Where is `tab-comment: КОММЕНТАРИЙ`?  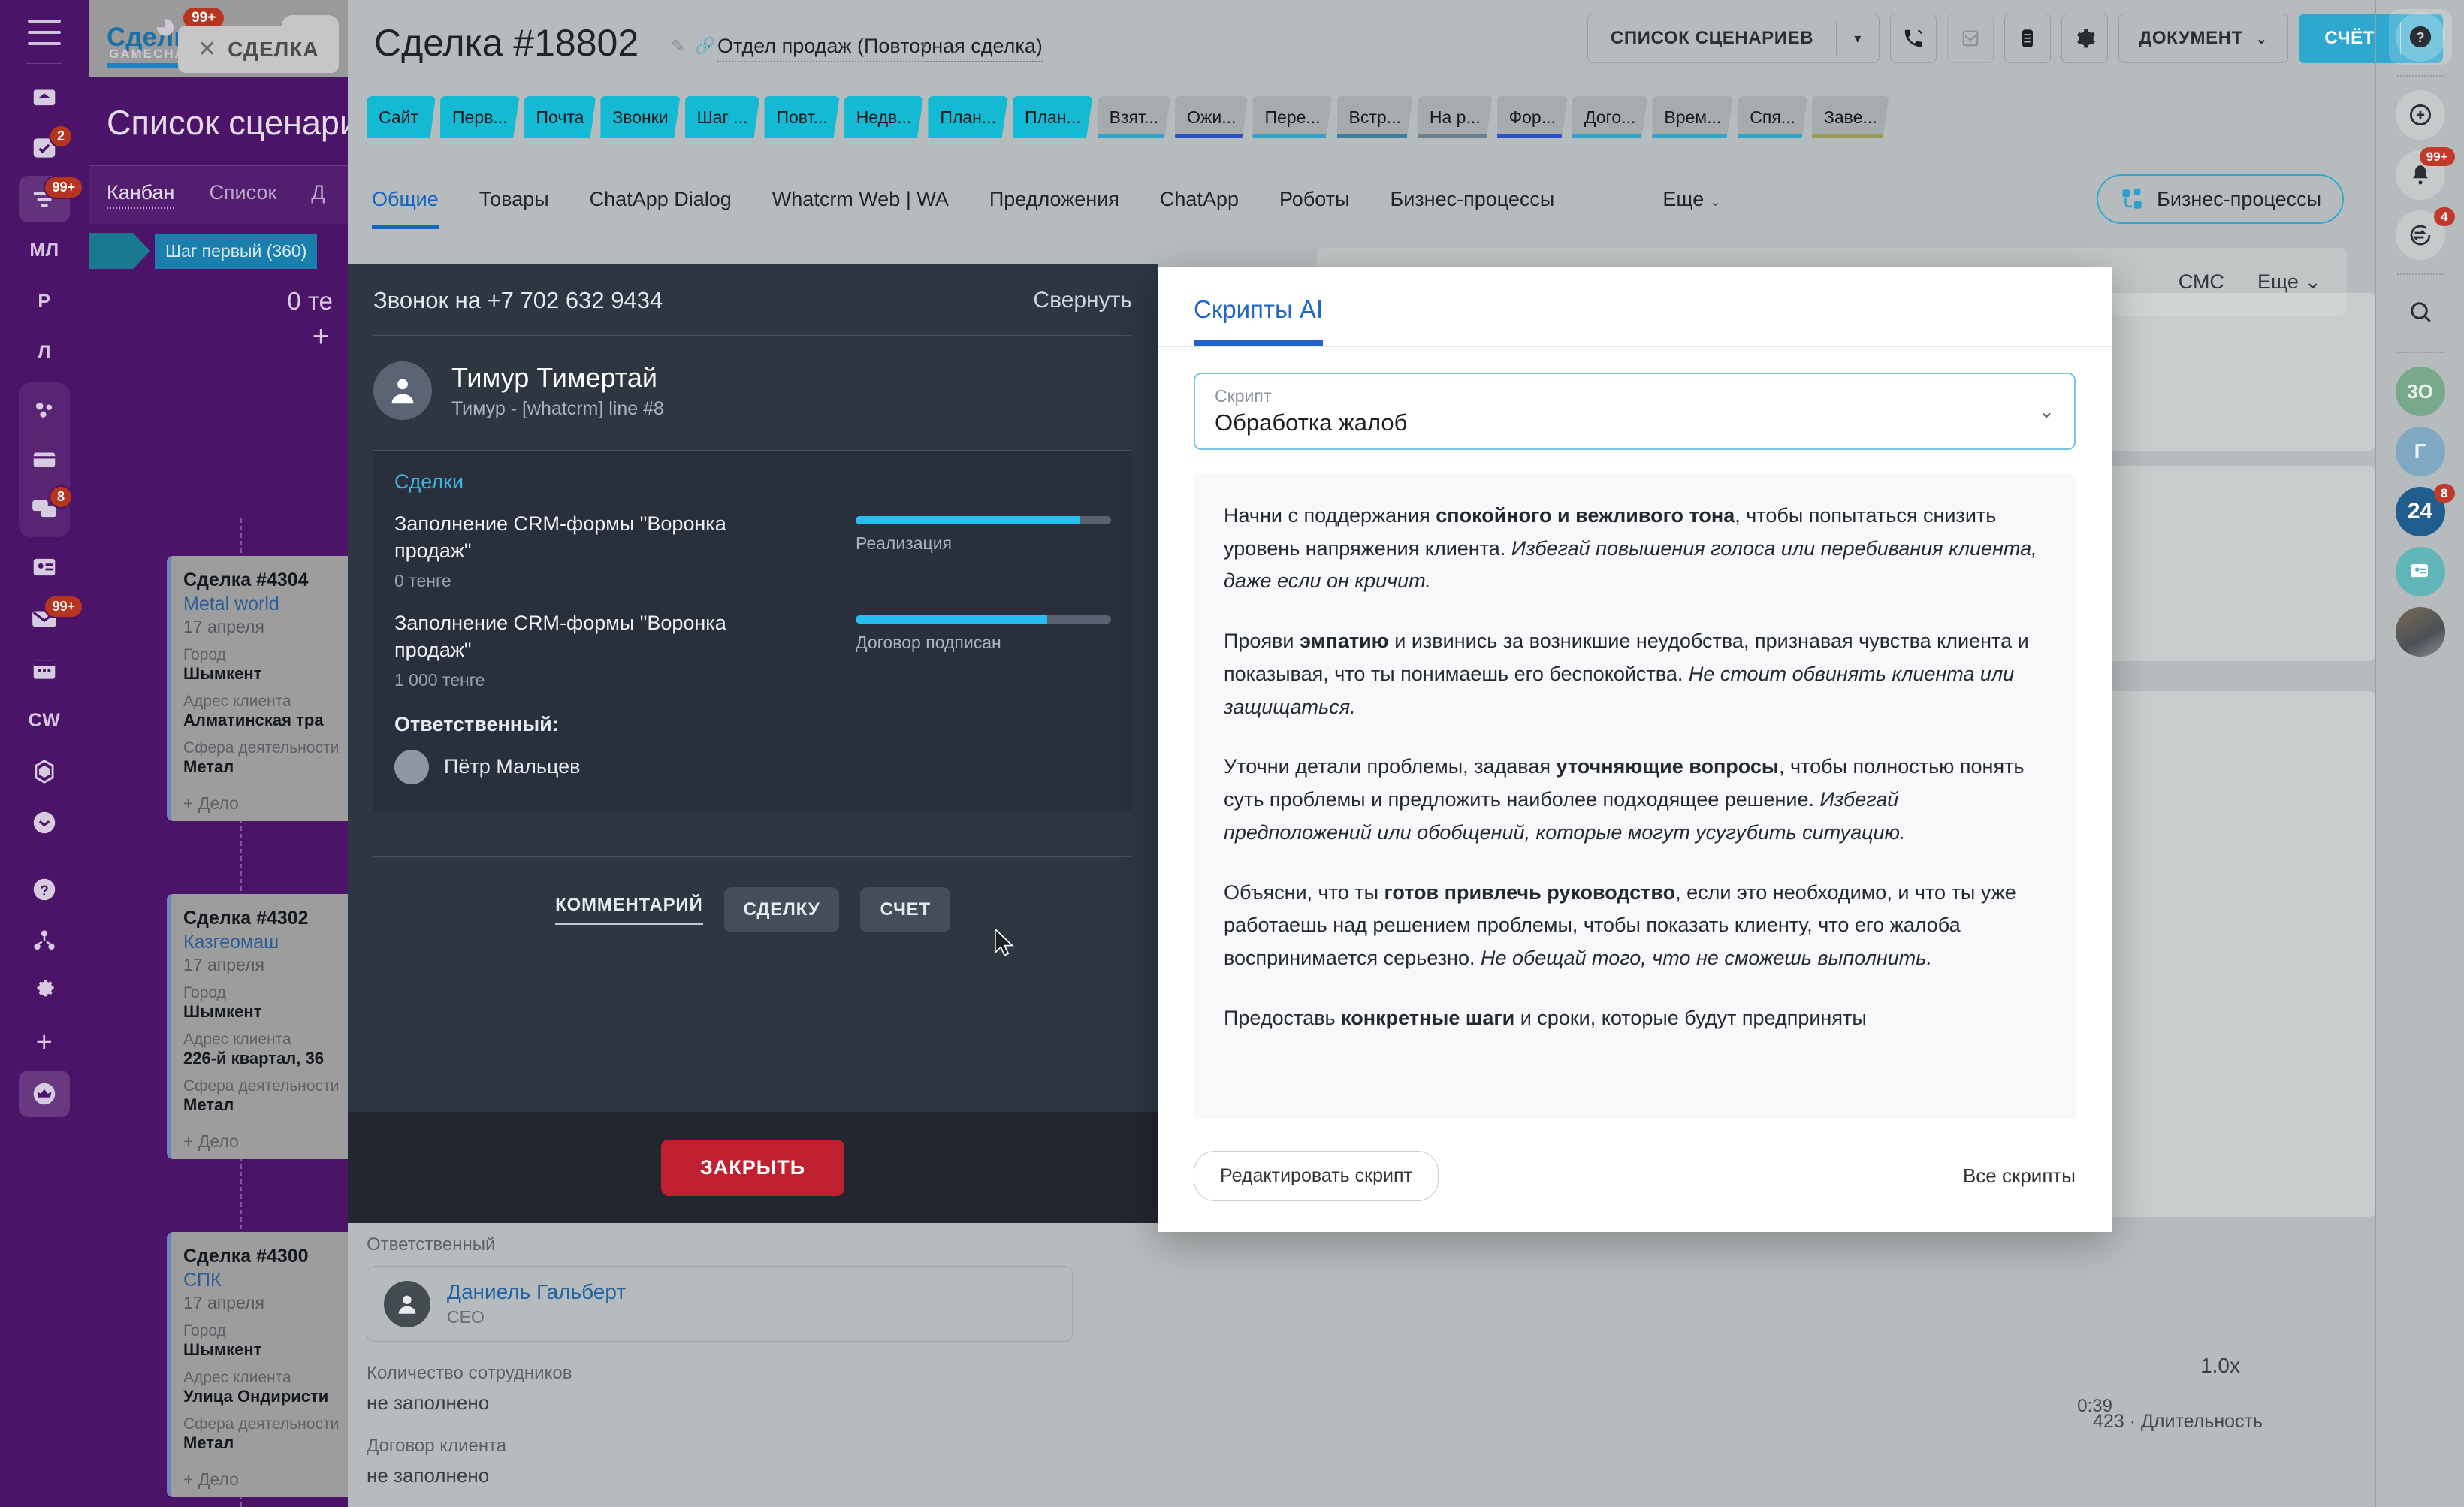 tab-comment: КОММЕНТАРИЙ is located at coordinates (629, 910).